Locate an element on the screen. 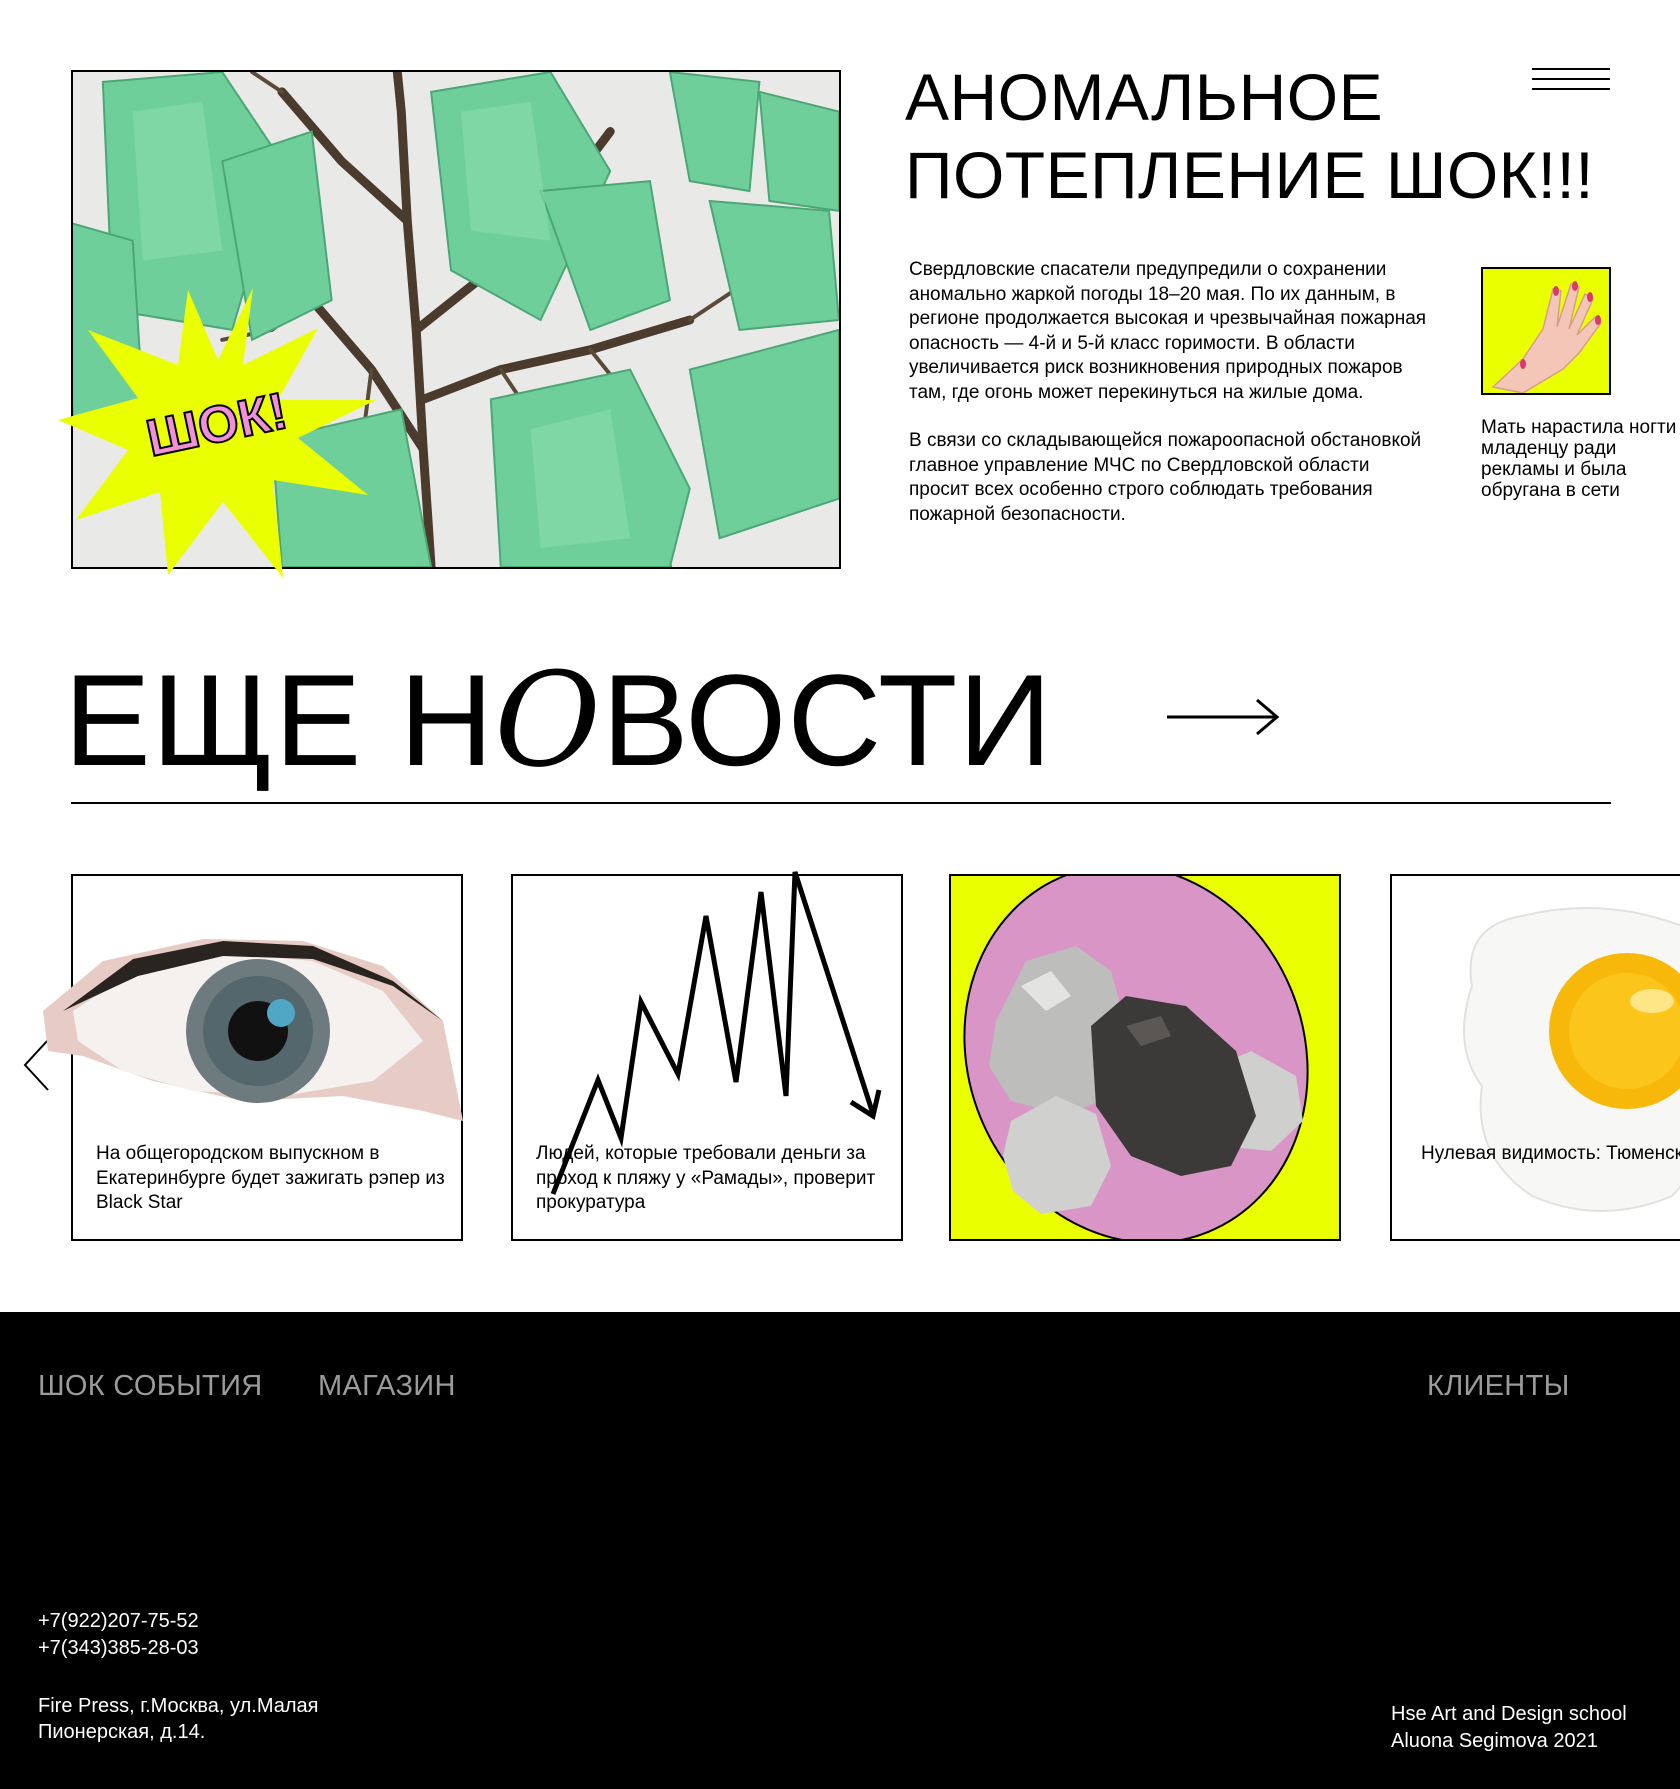  side-news-thumbnail is located at coordinates (1546, 331).